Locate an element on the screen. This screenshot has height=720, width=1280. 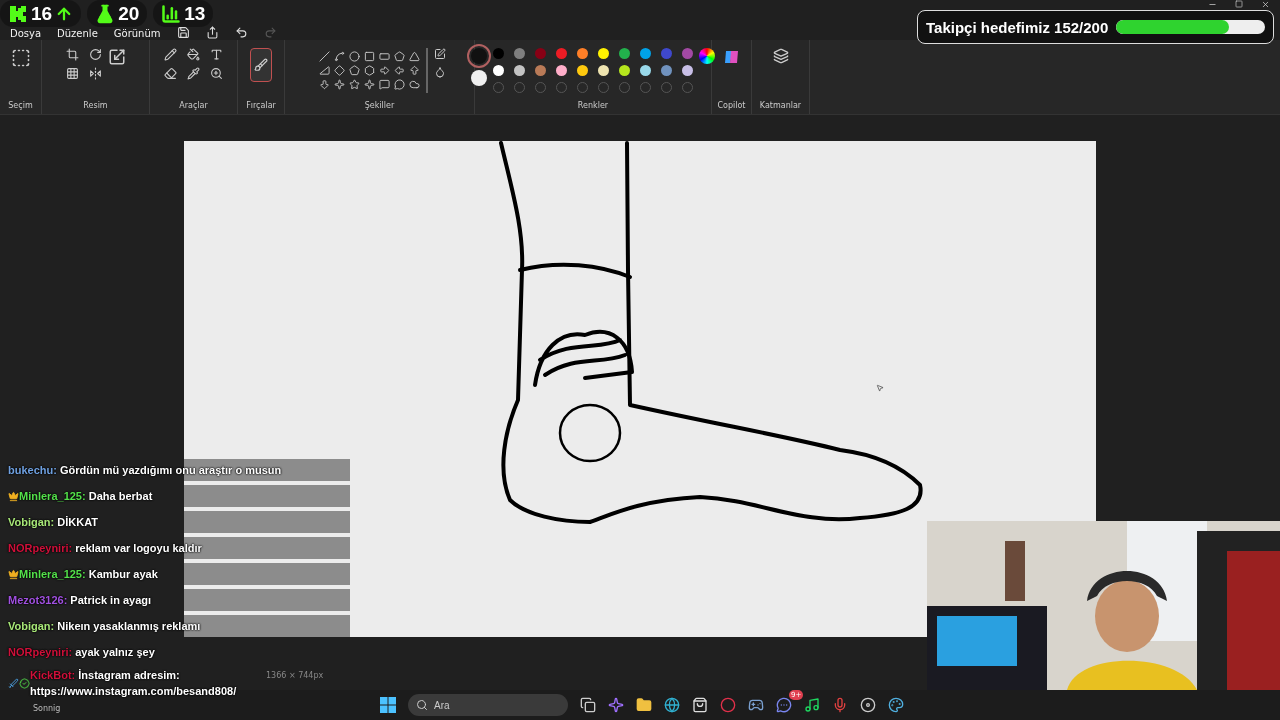
rectangle-icon is located at coordinates (369, 56).